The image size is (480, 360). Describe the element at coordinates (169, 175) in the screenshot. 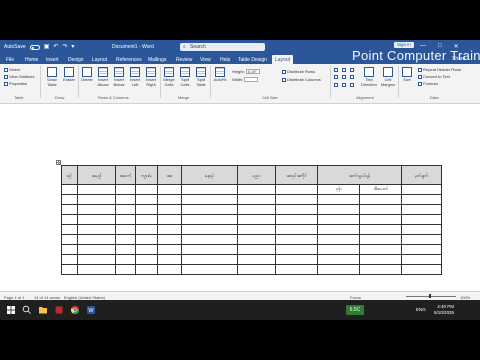

I see `header-cell: အဖ` at that location.